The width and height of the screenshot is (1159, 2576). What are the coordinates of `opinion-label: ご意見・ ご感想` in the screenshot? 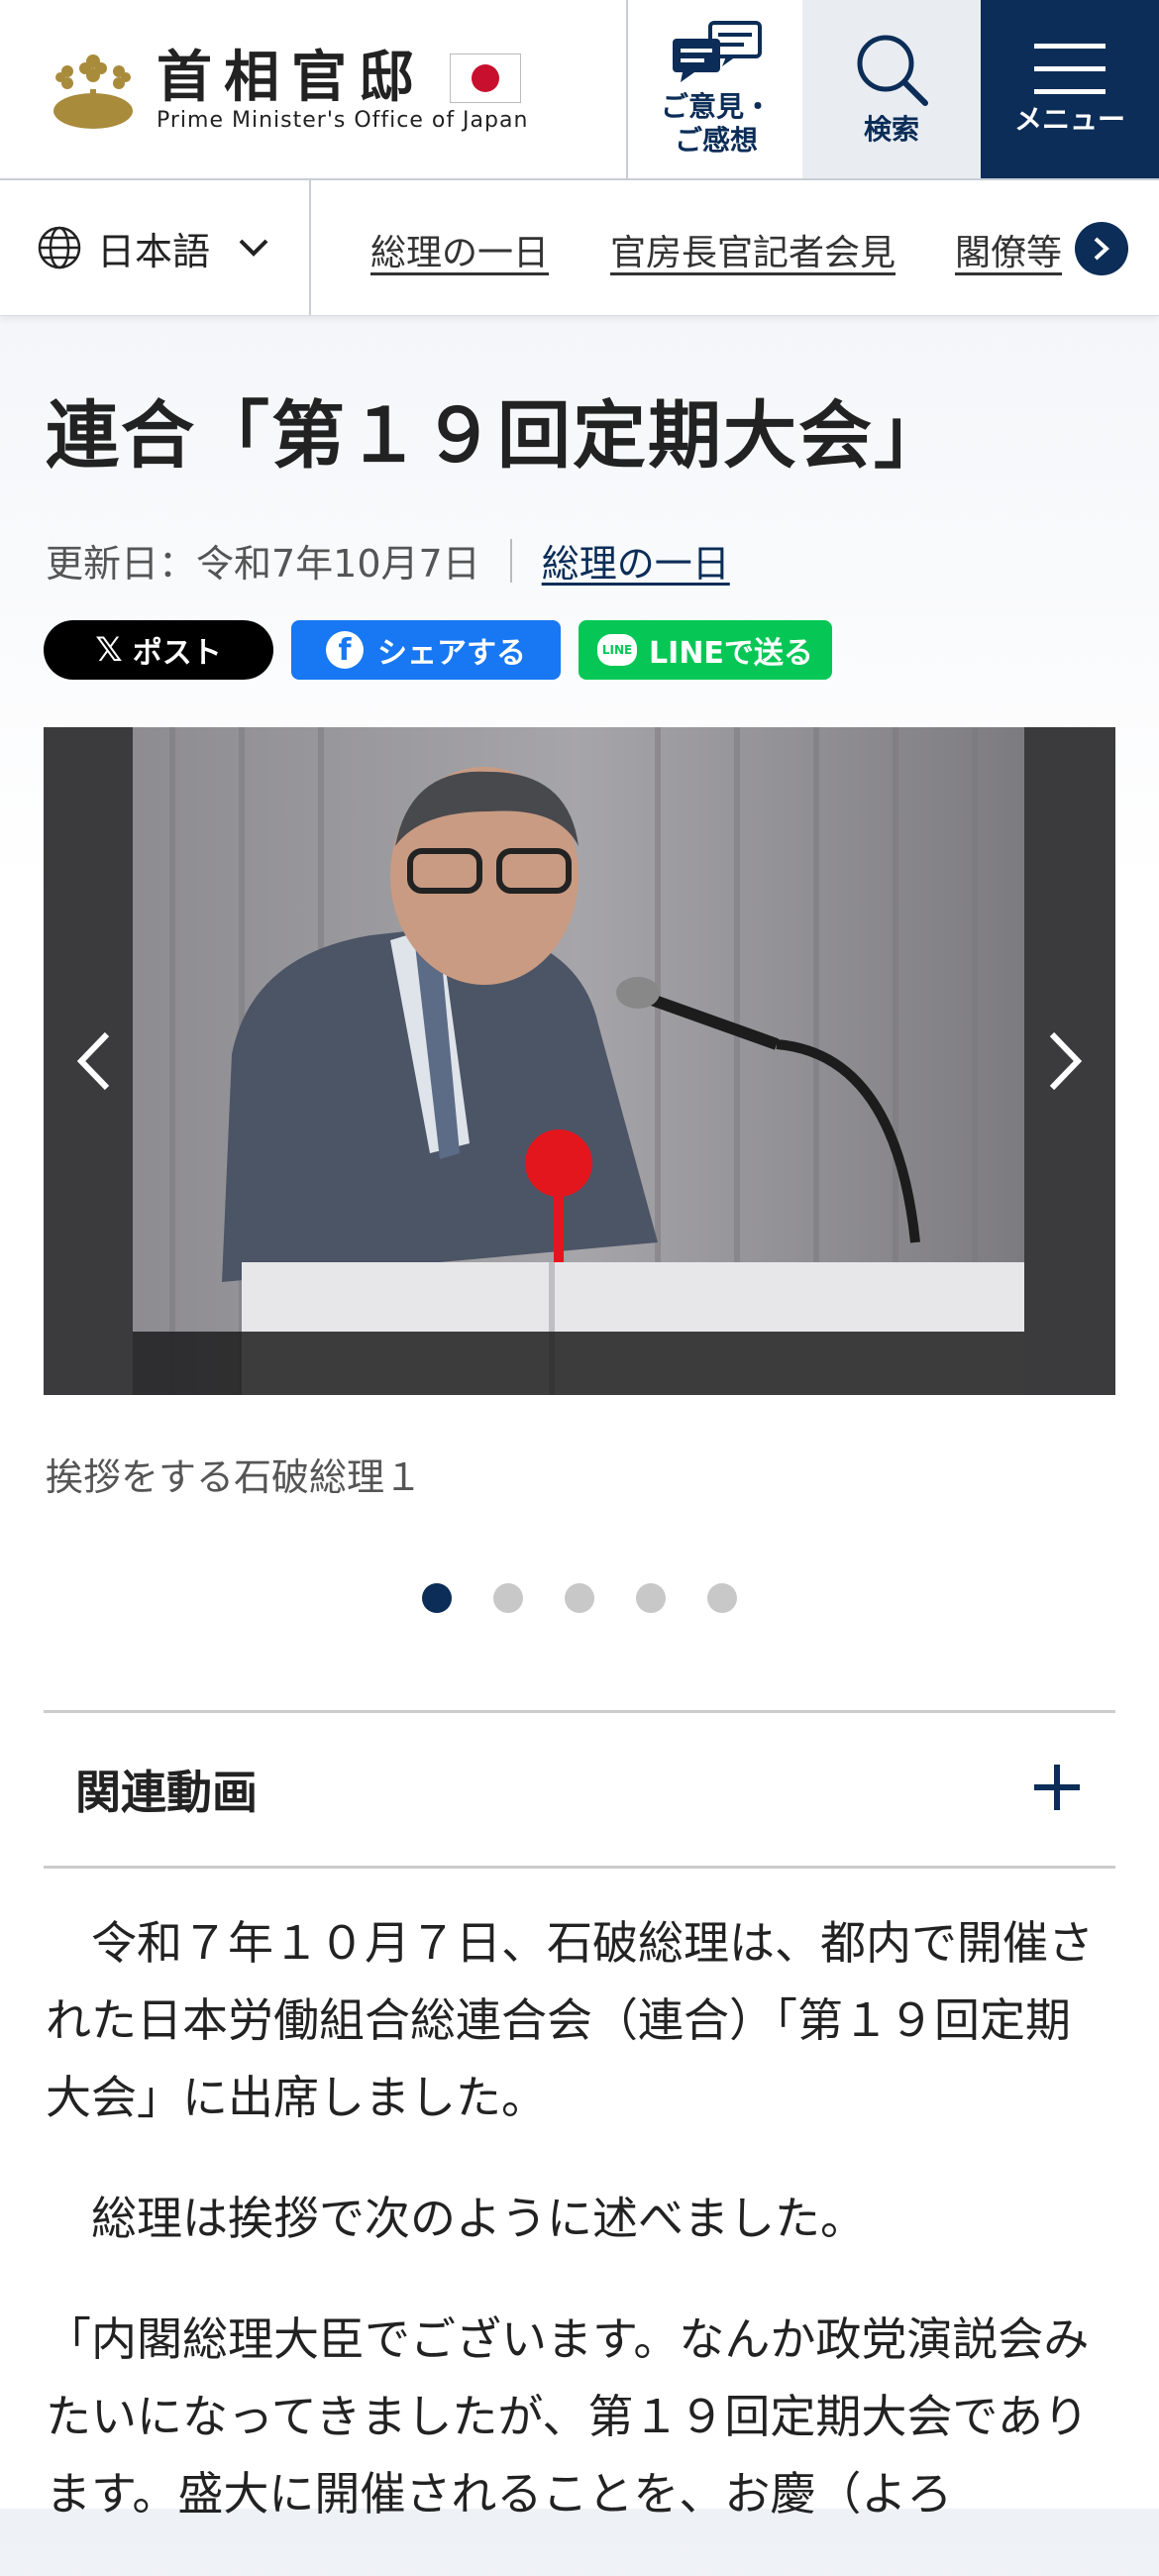 It's located at (716, 124).